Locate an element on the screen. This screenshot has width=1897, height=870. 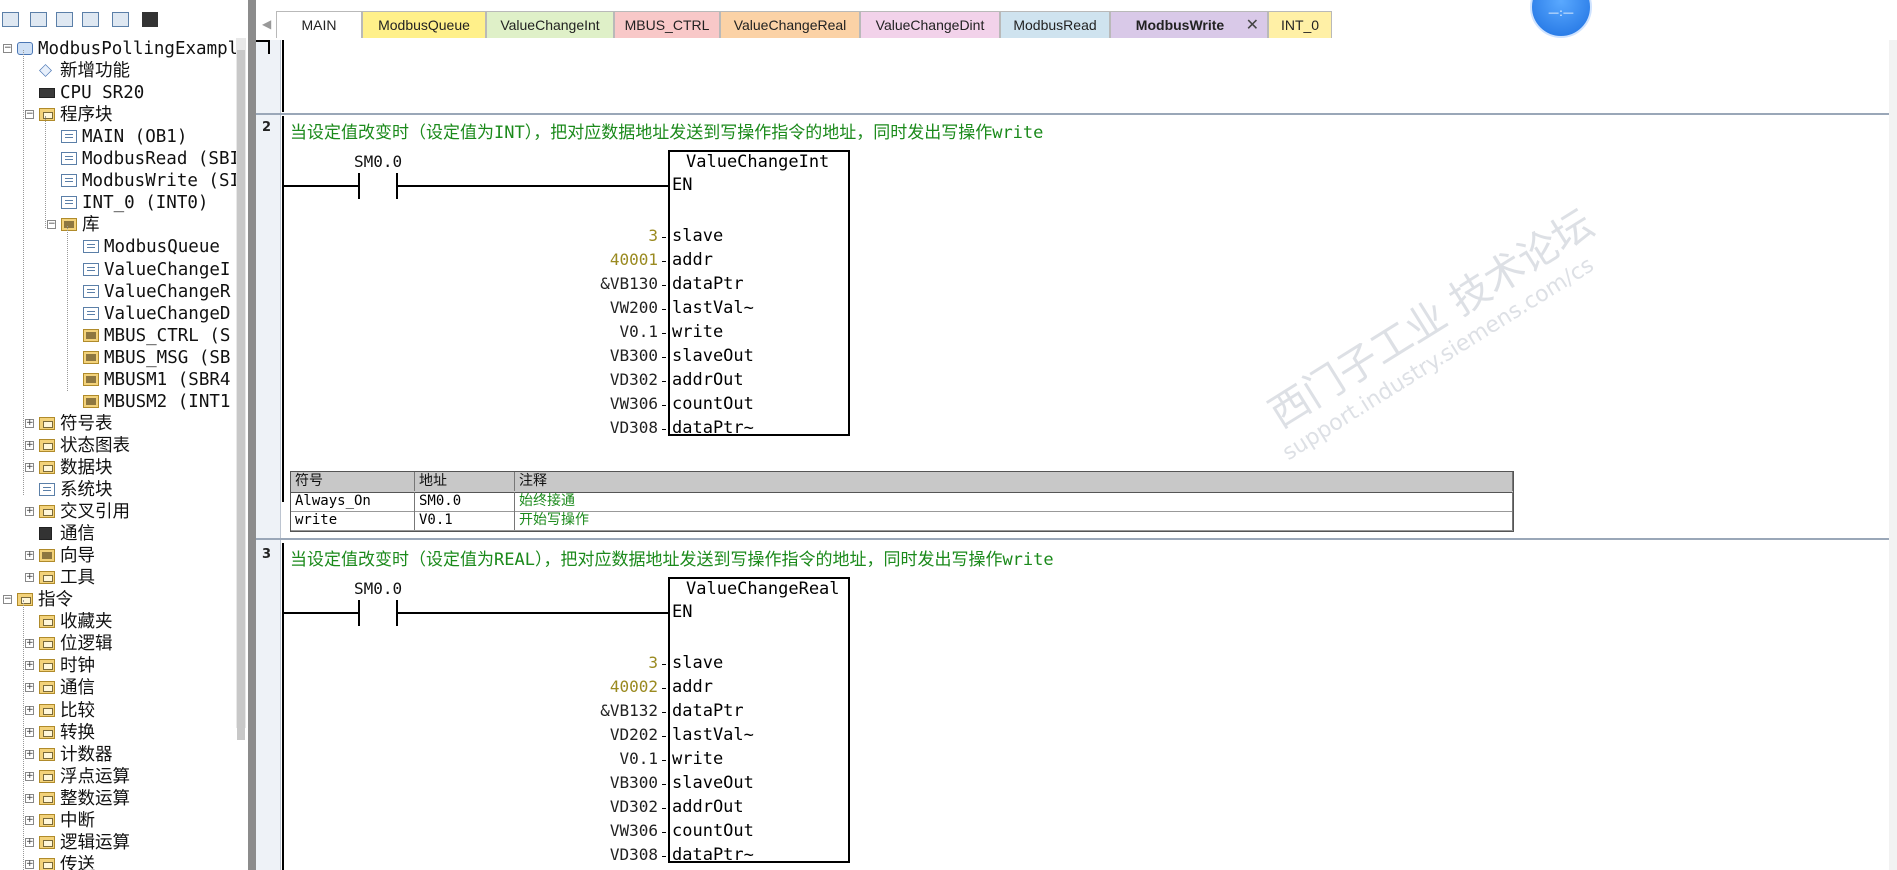
tab-int_0: INT_0 is located at coordinates (1300, 24).